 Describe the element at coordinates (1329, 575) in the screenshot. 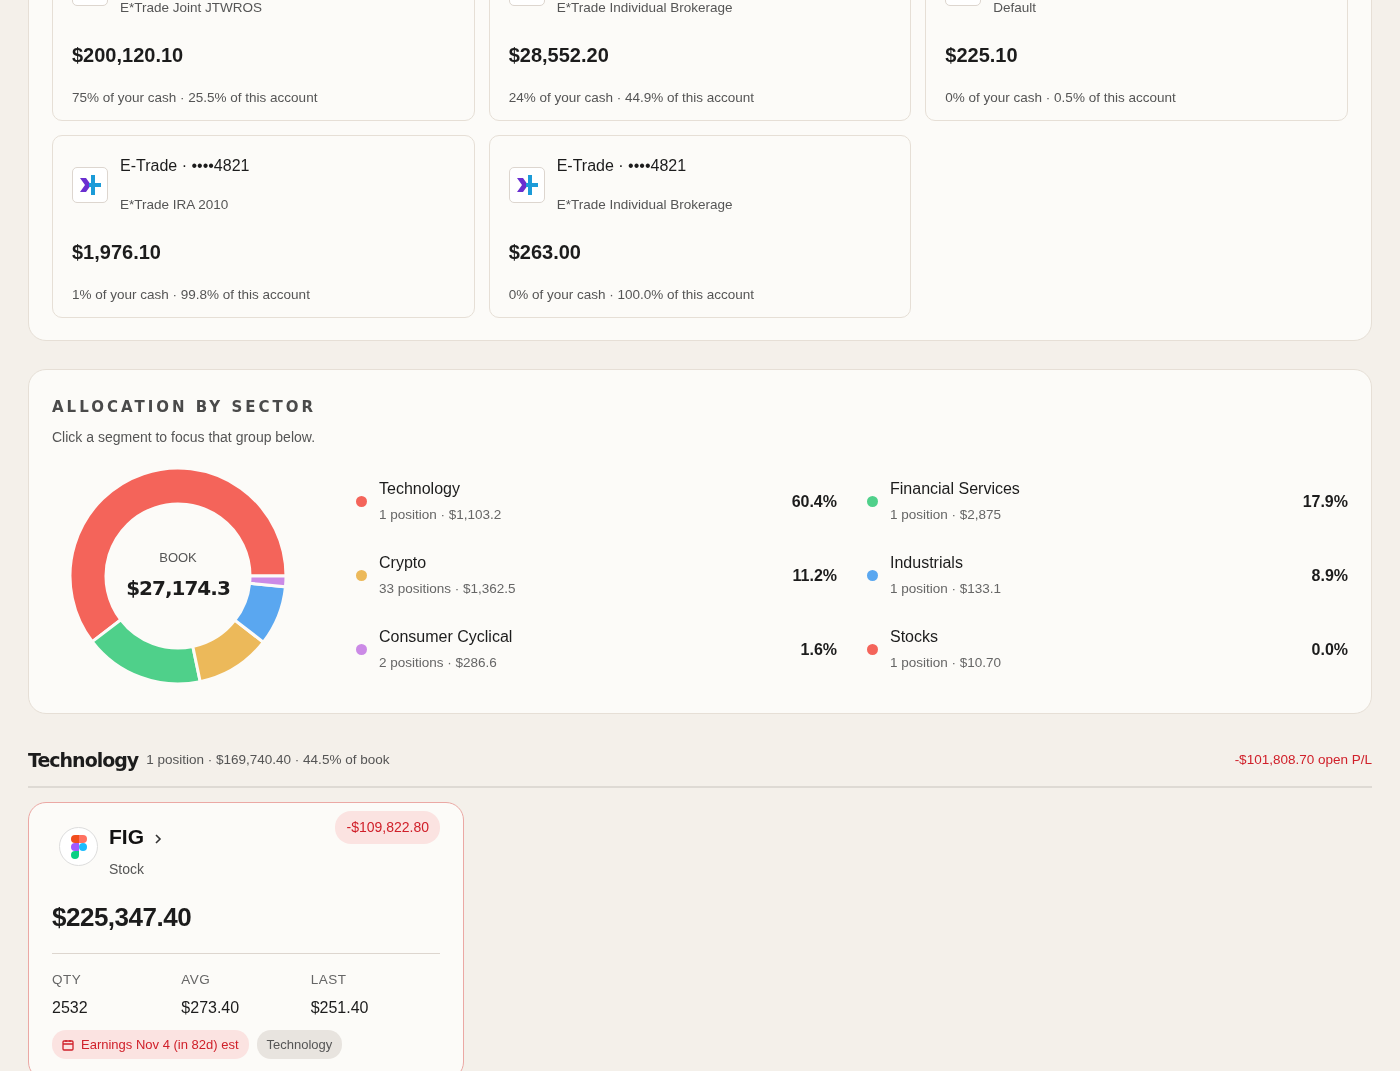

I see `sector-percent: 8.9%` at that location.